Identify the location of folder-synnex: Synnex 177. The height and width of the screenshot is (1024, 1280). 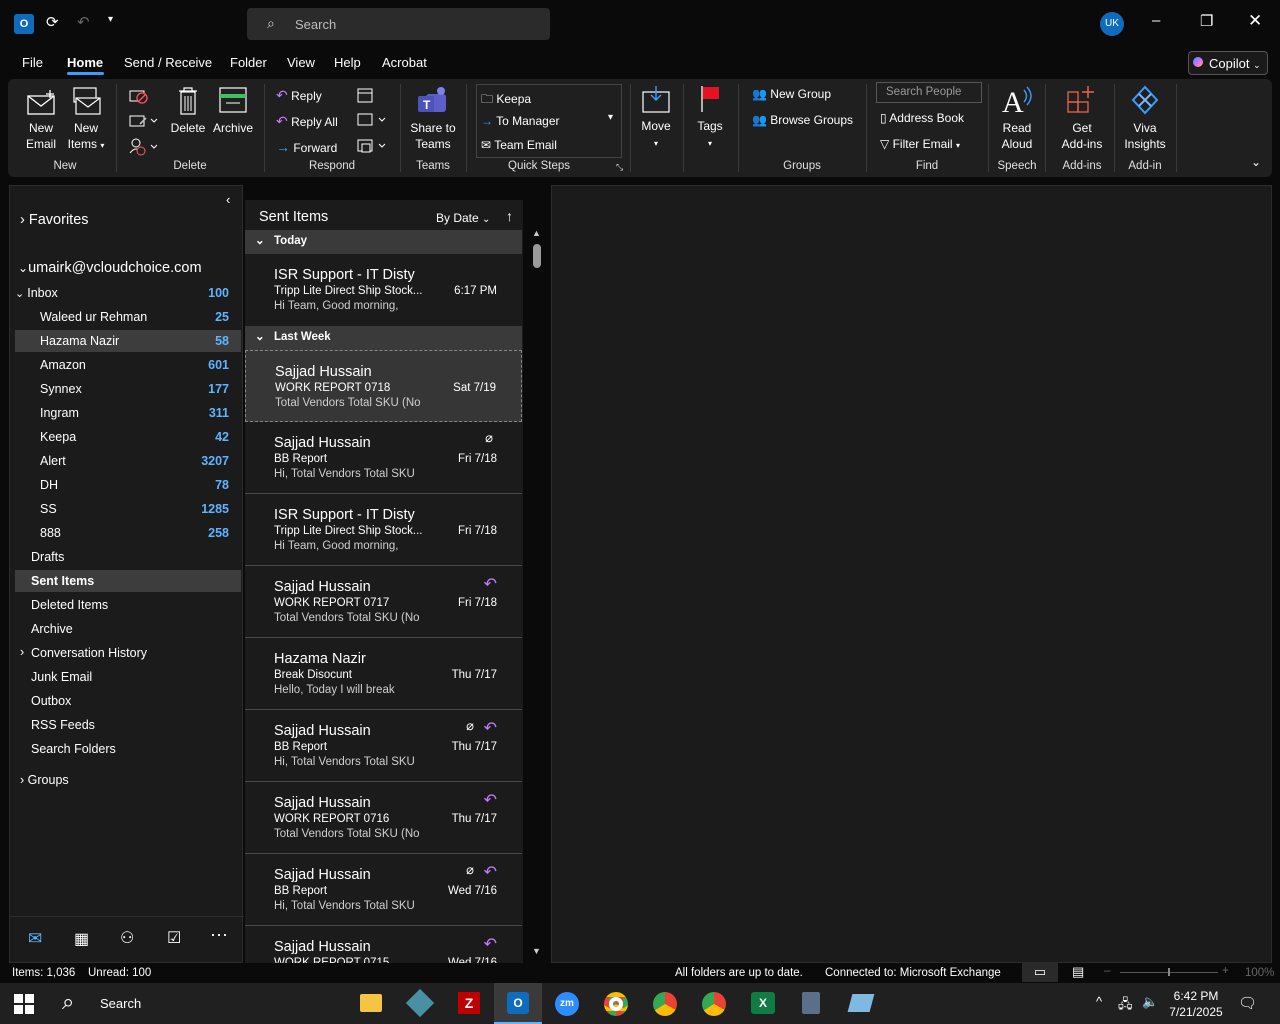
(128, 389).